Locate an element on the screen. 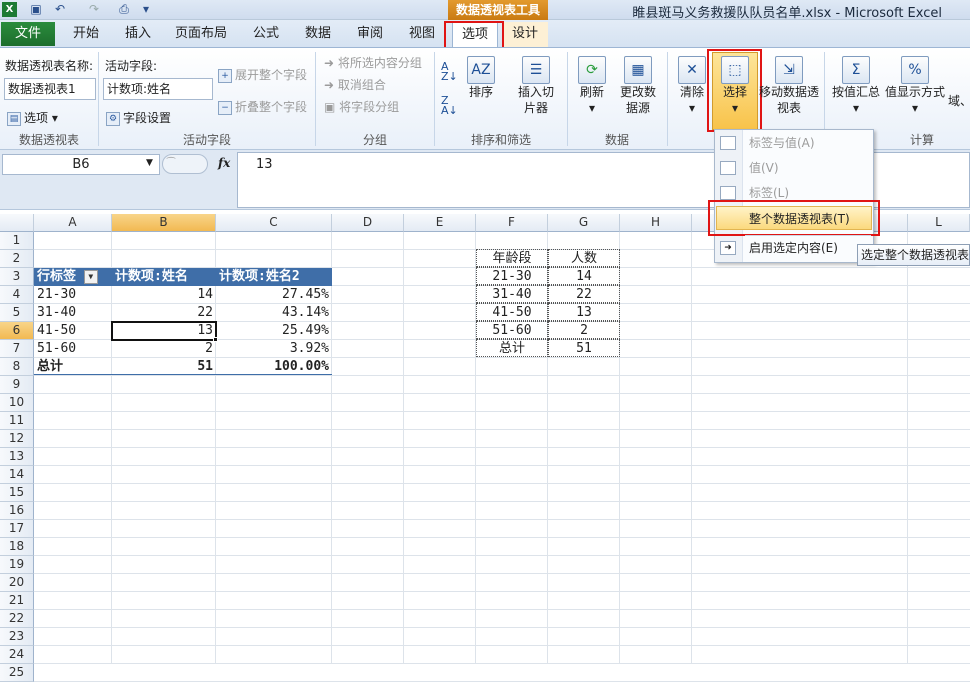 The height and width of the screenshot is (682, 970). row-header: 10 is located at coordinates (17, 403).